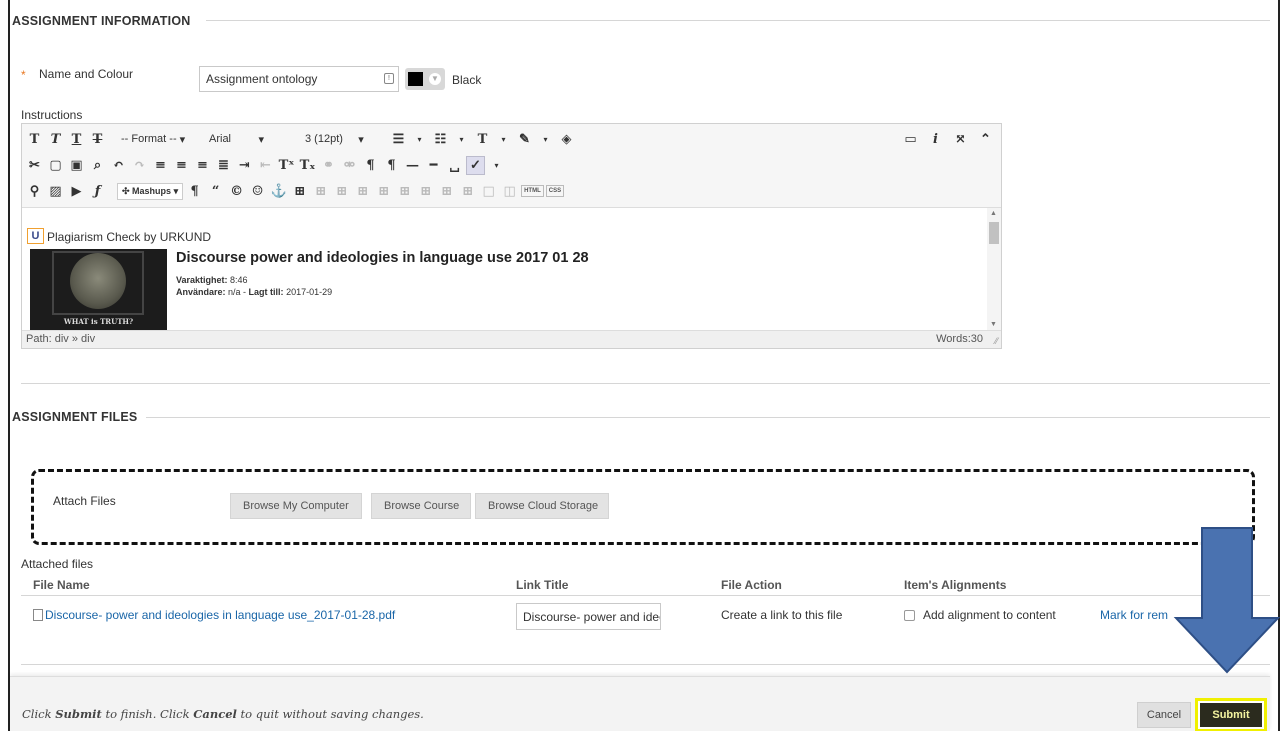 This screenshot has width=1280, height=731. Describe the element at coordinates (909, 615) in the screenshot. I see `alignment-checkbox` at that location.